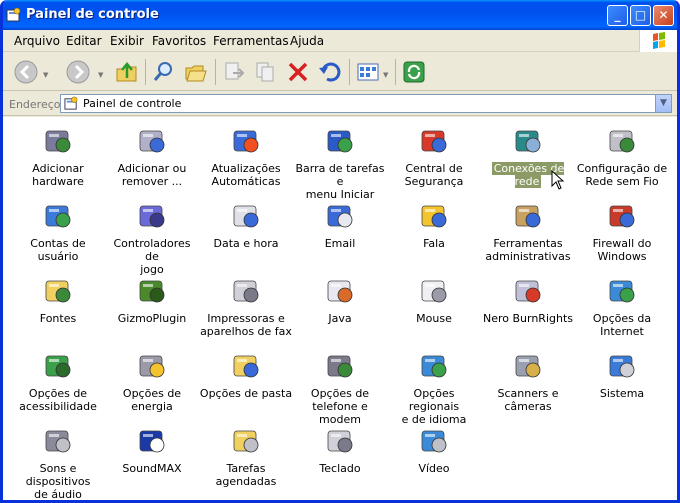 This screenshot has height=503, width=680. I want to click on item-label: Opções de pasta, so click(246, 393).